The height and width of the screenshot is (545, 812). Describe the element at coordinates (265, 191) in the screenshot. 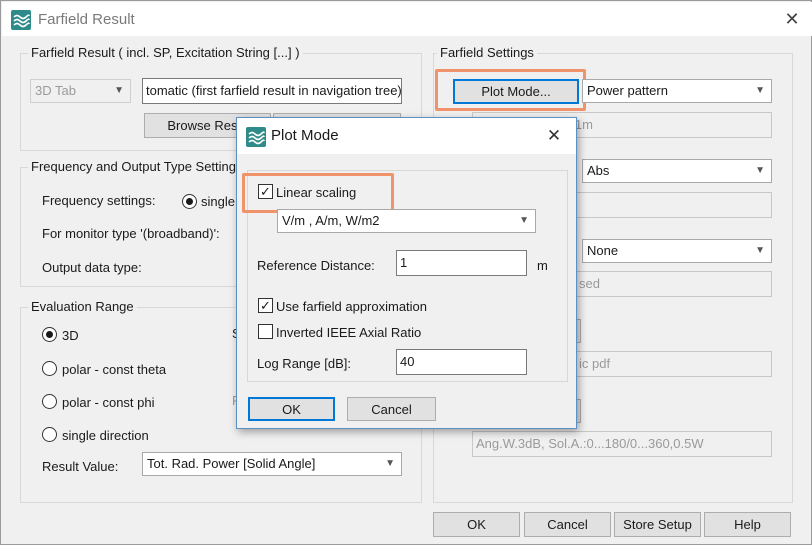

I see `linear-scaling-checkbox: ✓` at that location.